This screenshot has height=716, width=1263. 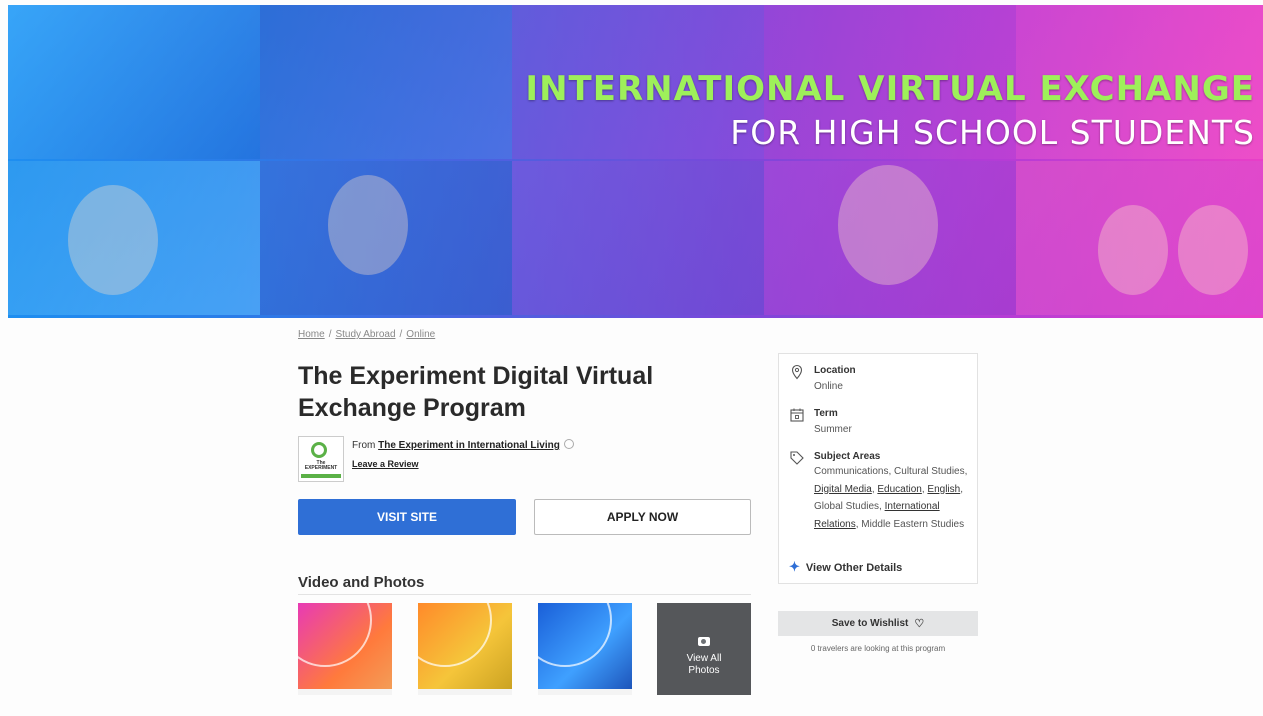 I want to click on view-all-line2: Photos, so click(x=704, y=670).